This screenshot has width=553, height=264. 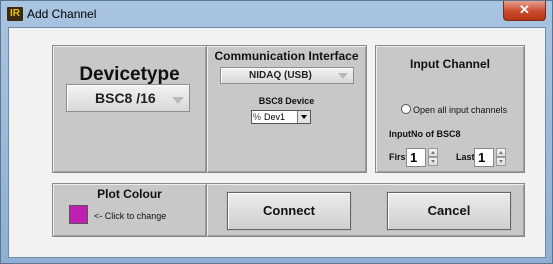 I want to click on input-channel-heading: Input Channel, so click(x=450, y=64).